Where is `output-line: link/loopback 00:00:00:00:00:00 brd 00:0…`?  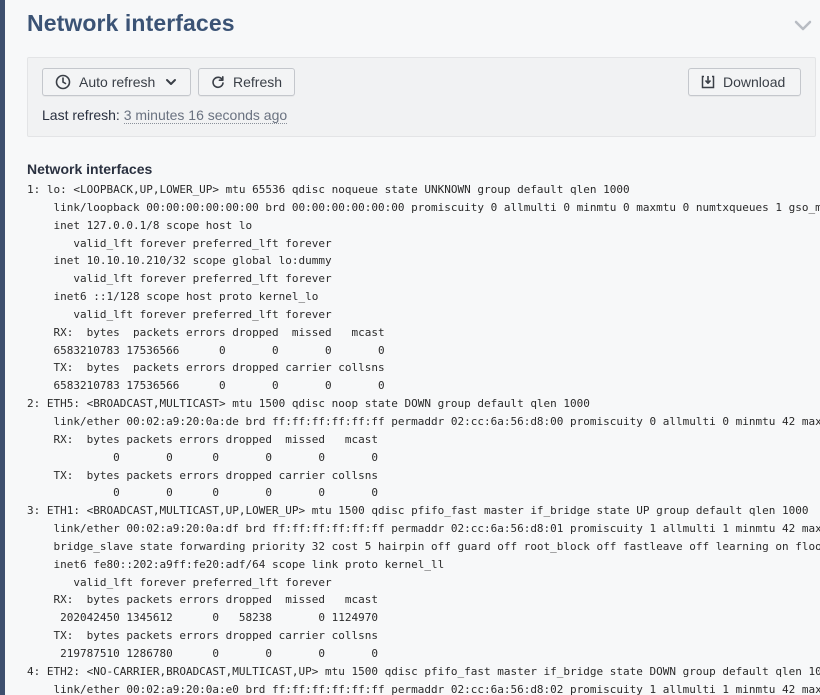 output-line: link/loopback 00:00:00:00:00:00 brd 00:0… is located at coordinates (423, 207).